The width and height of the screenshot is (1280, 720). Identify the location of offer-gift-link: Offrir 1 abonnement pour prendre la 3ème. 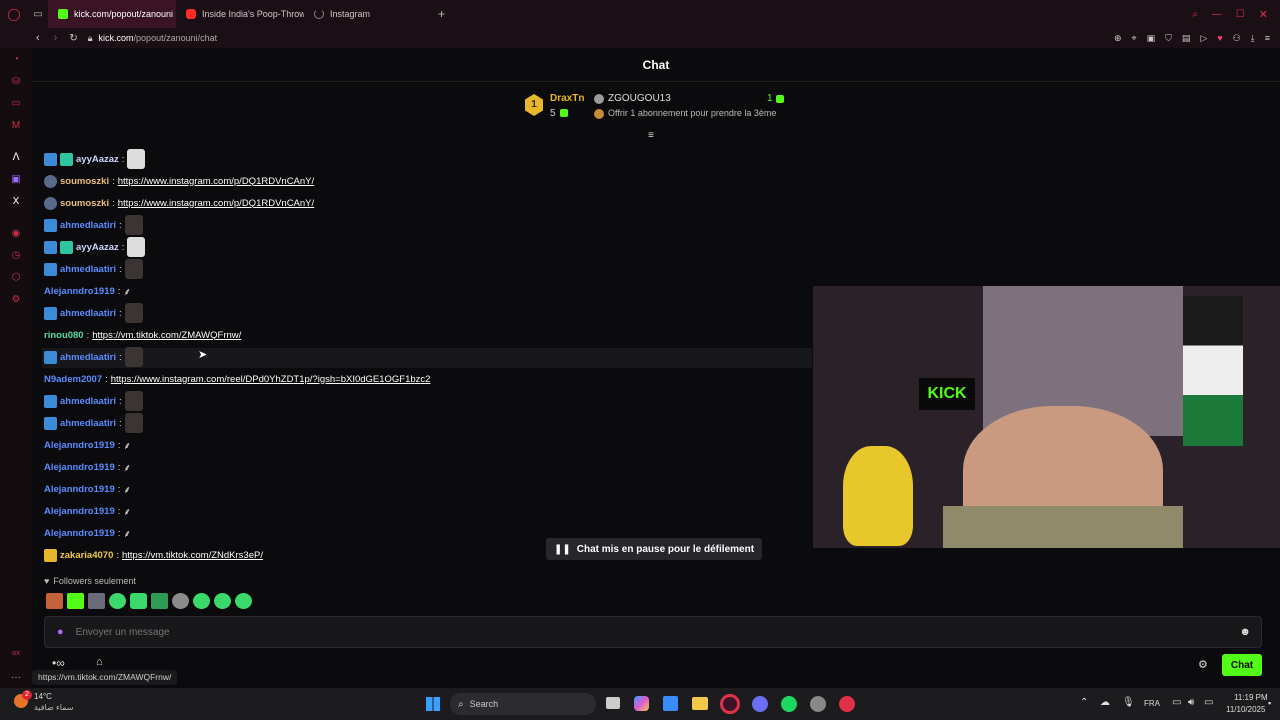
(692, 113).